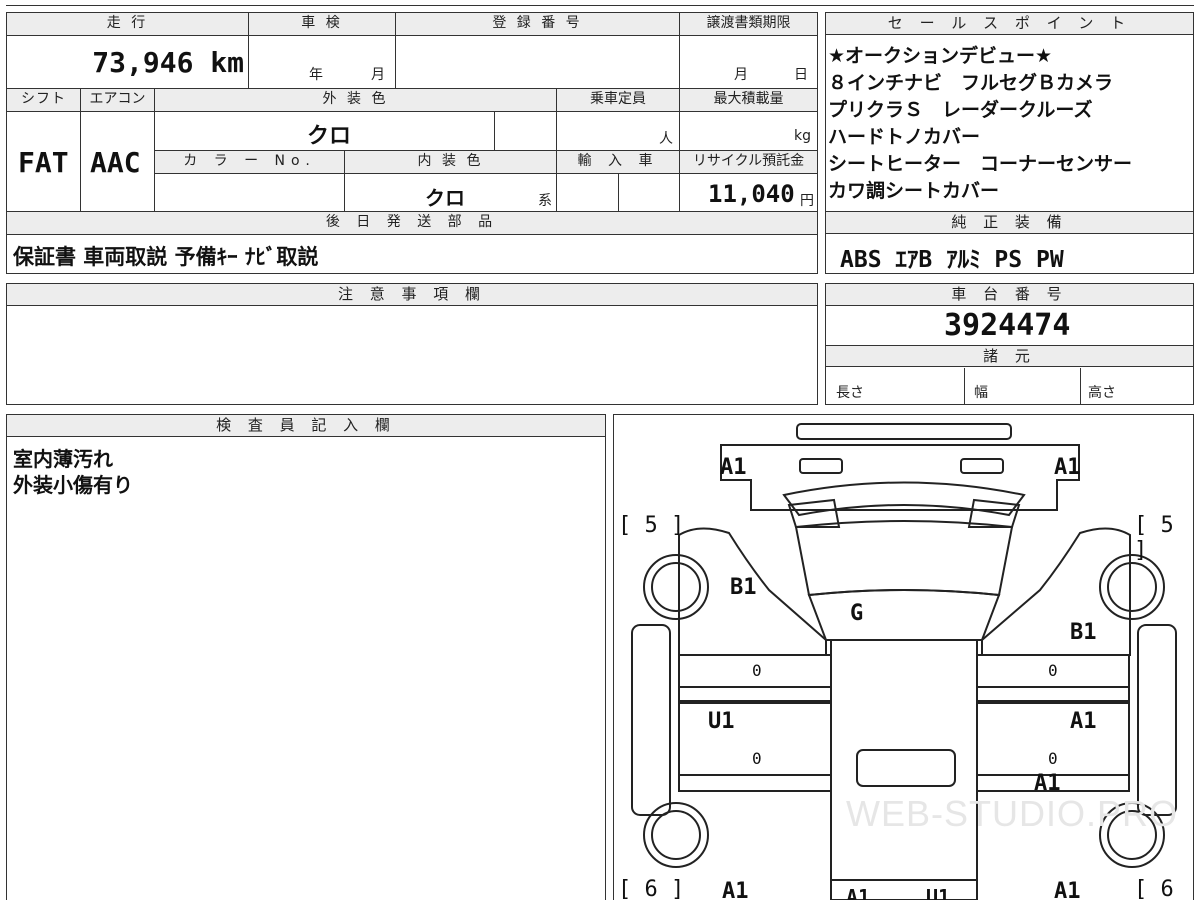  What do you see at coordinates (1009, 24) in the screenshot?
I see `sales-points-label: セ ー ル ス ポ イ ン ト` at bounding box center [1009, 24].